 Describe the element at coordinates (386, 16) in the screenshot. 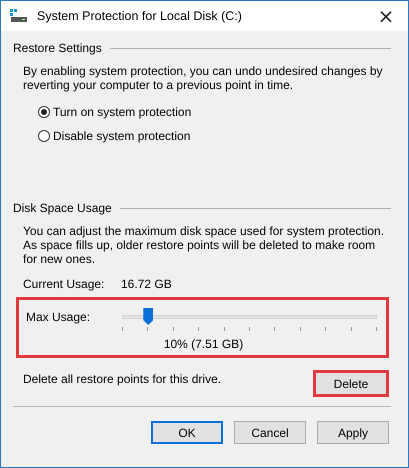

I see `close-button: ×` at that location.